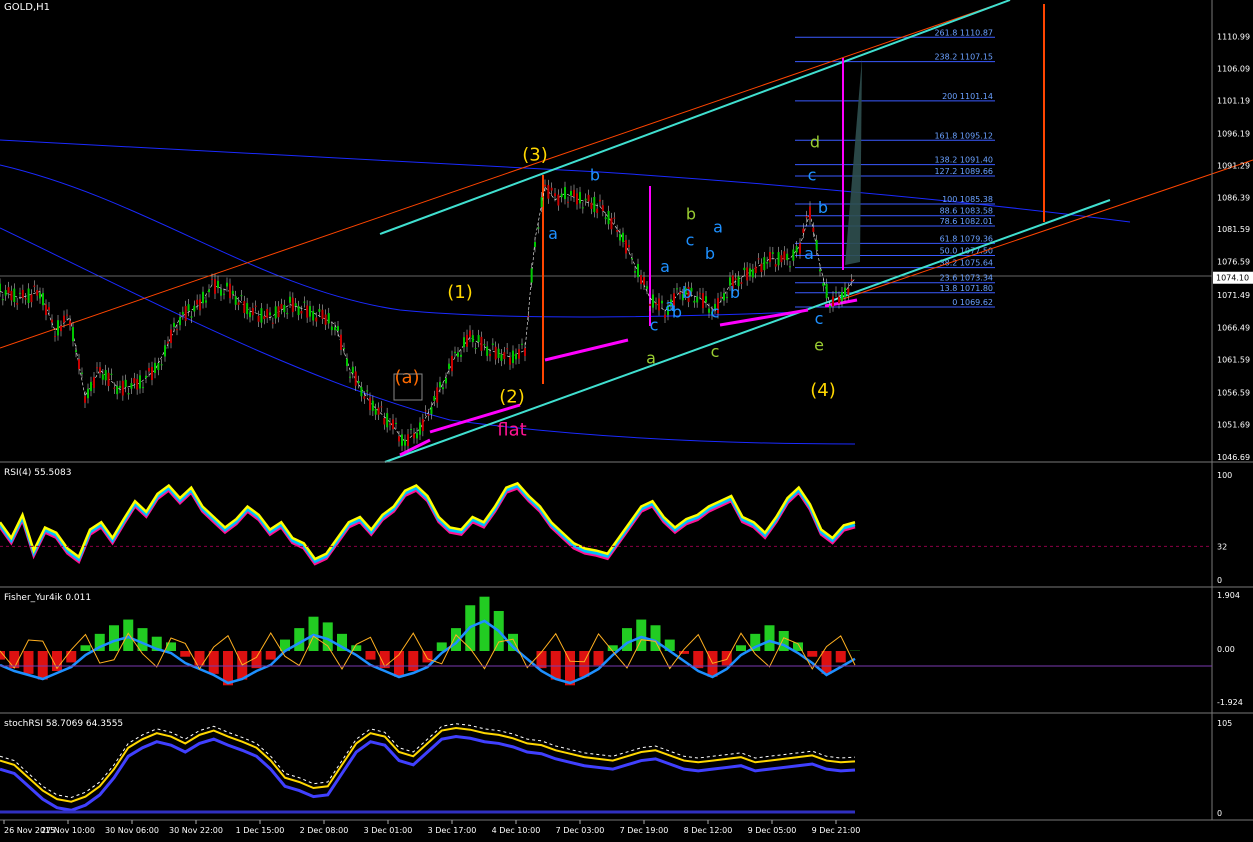  Describe the element at coordinates (27, 7) in the screenshot. I see `main-chart-title: GOLD,H1` at that location.